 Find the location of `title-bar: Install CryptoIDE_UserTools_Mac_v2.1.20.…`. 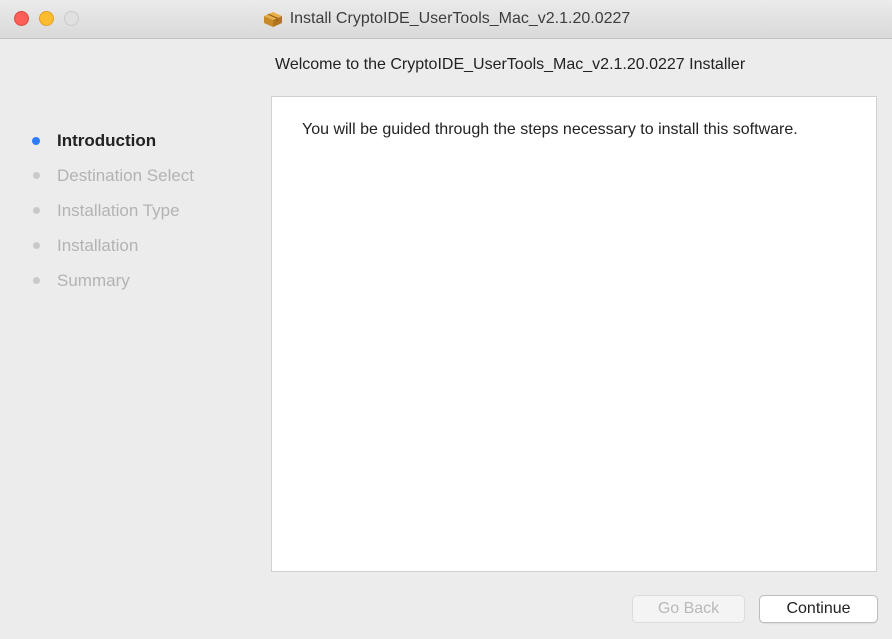

title-bar: Install CryptoIDE_UserTools_Mac_v2.1.20.… is located at coordinates (446, 19).